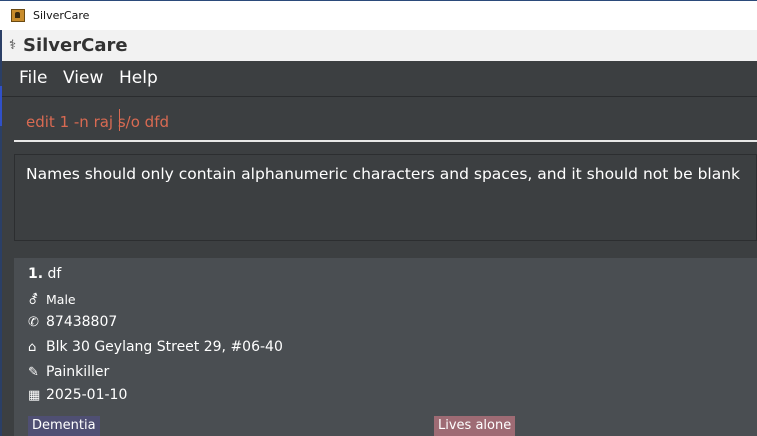  I want to click on person-phone: ✆ 87438807, so click(72, 322).